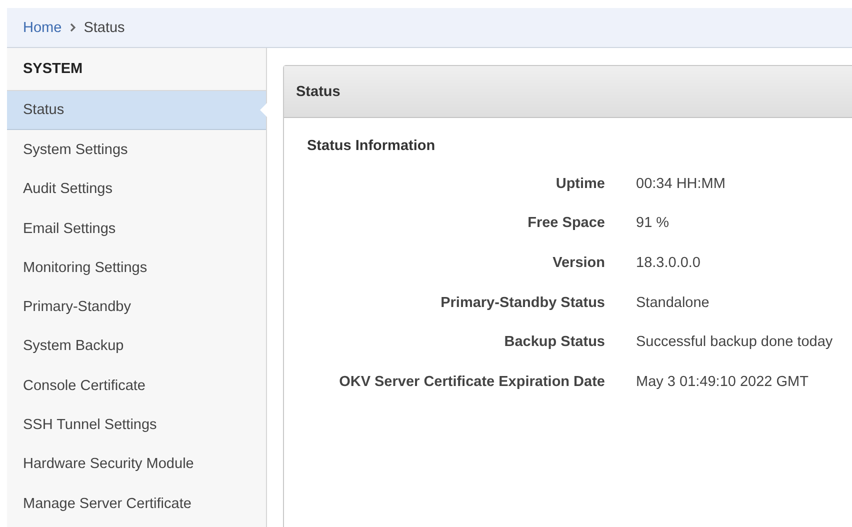  I want to click on sidebar-item: Email Settings, so click(136, 228).